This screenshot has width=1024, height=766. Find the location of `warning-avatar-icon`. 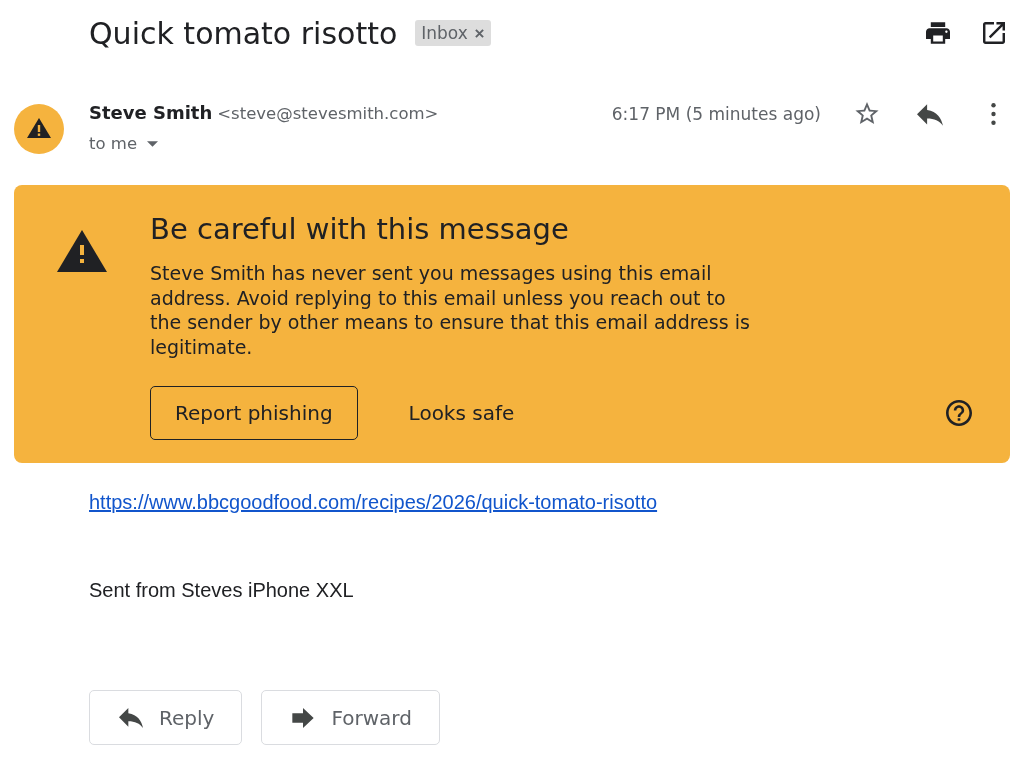

warning-avatar-icon is located at coordinates (39, 129).